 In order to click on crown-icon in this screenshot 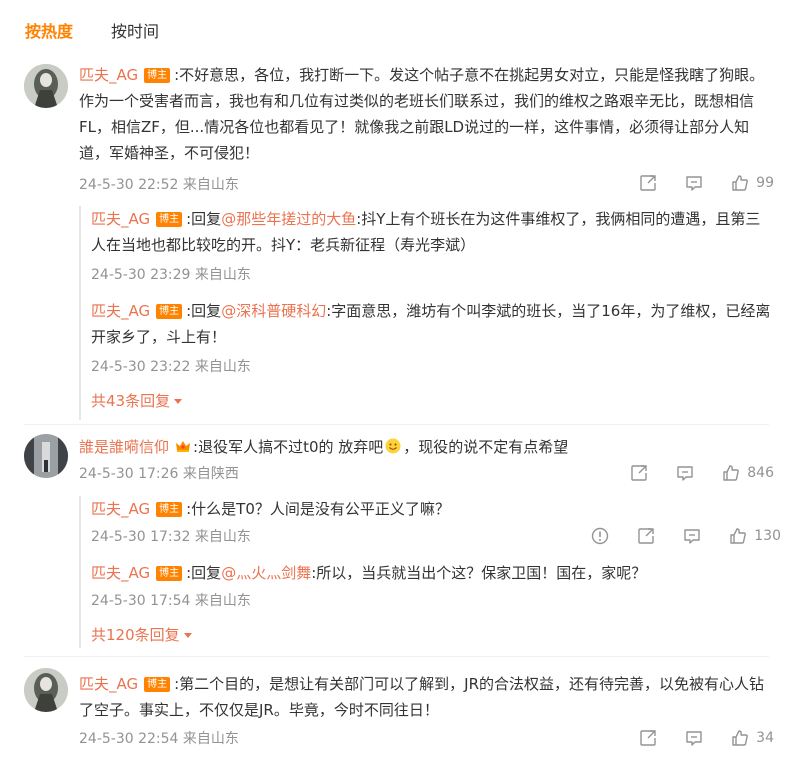, I will do `click(183, 446)`.